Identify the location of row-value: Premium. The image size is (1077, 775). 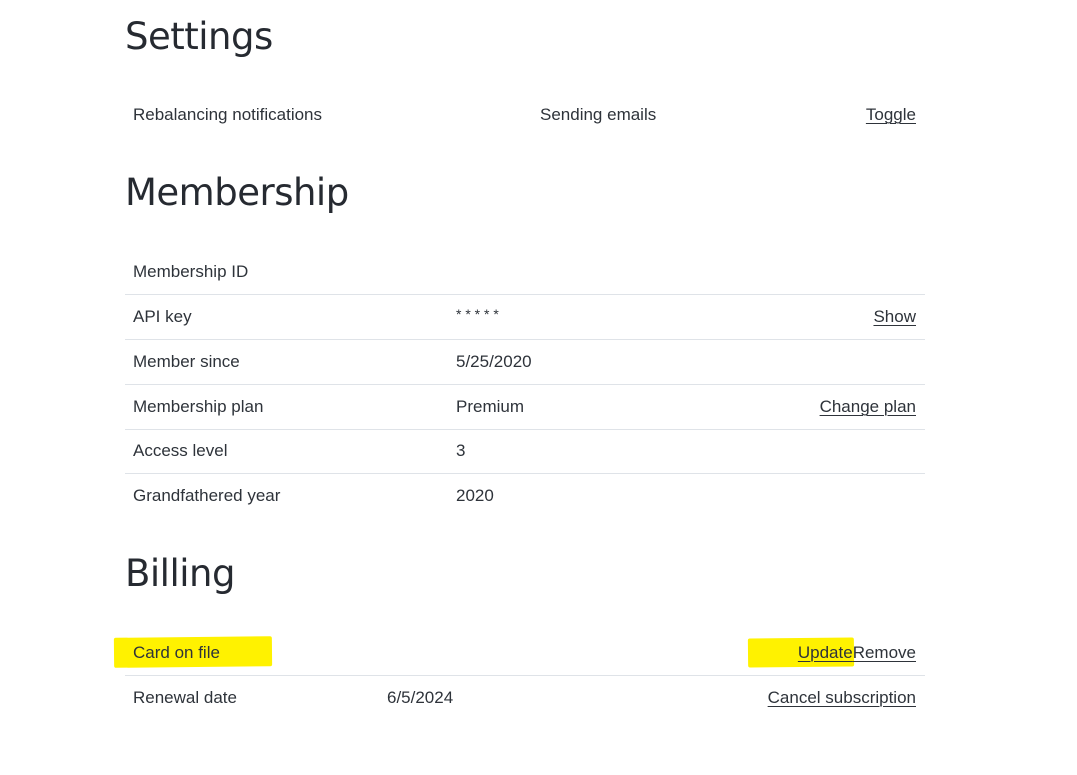
(490, 406).